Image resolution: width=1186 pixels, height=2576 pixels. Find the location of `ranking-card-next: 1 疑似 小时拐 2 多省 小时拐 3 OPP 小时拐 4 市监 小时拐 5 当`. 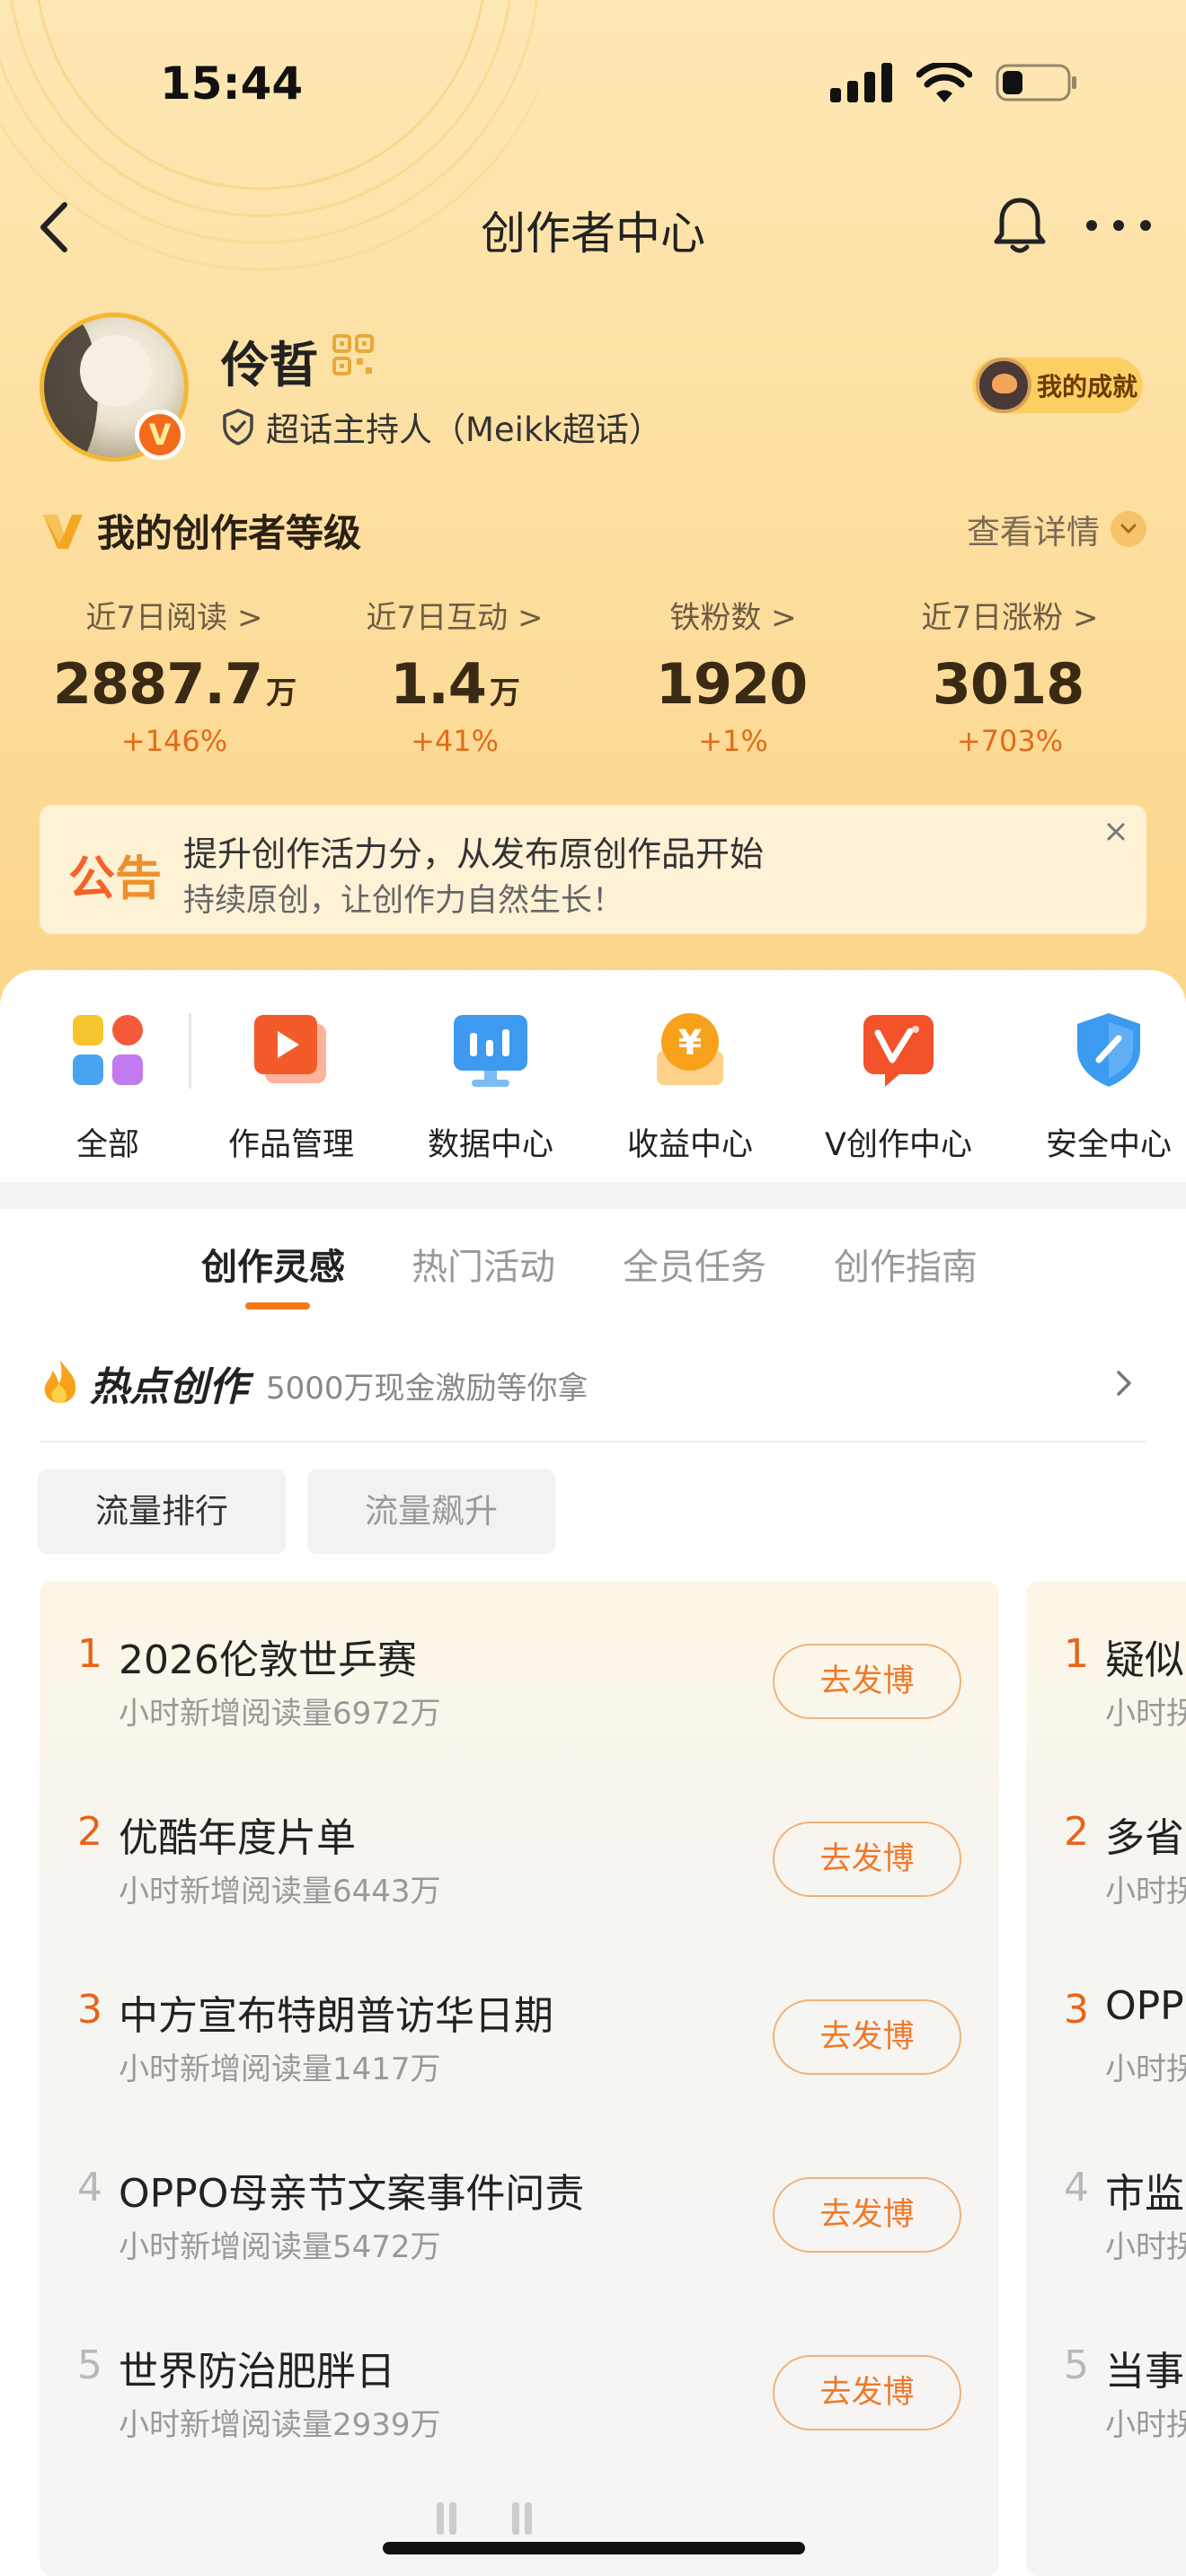

ranking-card-next: 1 疑似 小时拐 2 多省 小时拐 3 OPP 小时拐 4 市监 小时拐 5 当 is located at coordinates (1106, 2078).